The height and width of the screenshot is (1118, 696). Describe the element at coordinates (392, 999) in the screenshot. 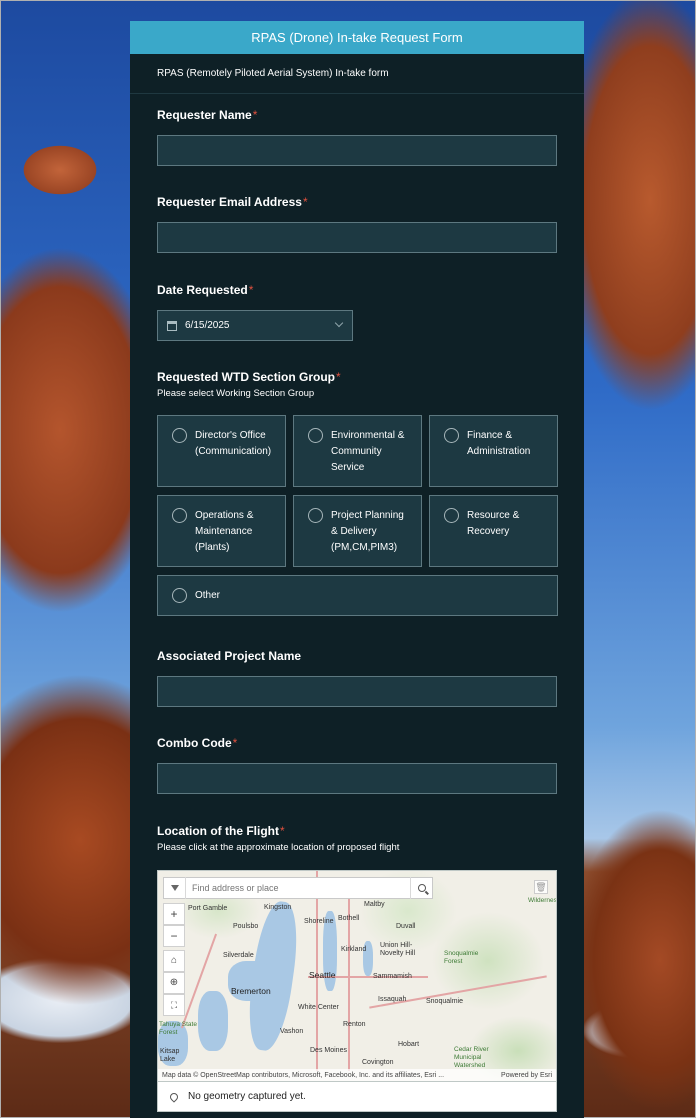

I see `map-place-issaquah: Issaquah` at that location.